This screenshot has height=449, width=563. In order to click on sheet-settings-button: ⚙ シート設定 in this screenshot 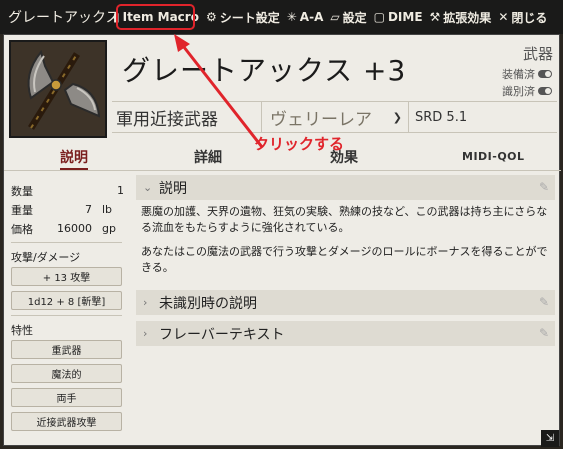, I will do `click(243, 17)`.